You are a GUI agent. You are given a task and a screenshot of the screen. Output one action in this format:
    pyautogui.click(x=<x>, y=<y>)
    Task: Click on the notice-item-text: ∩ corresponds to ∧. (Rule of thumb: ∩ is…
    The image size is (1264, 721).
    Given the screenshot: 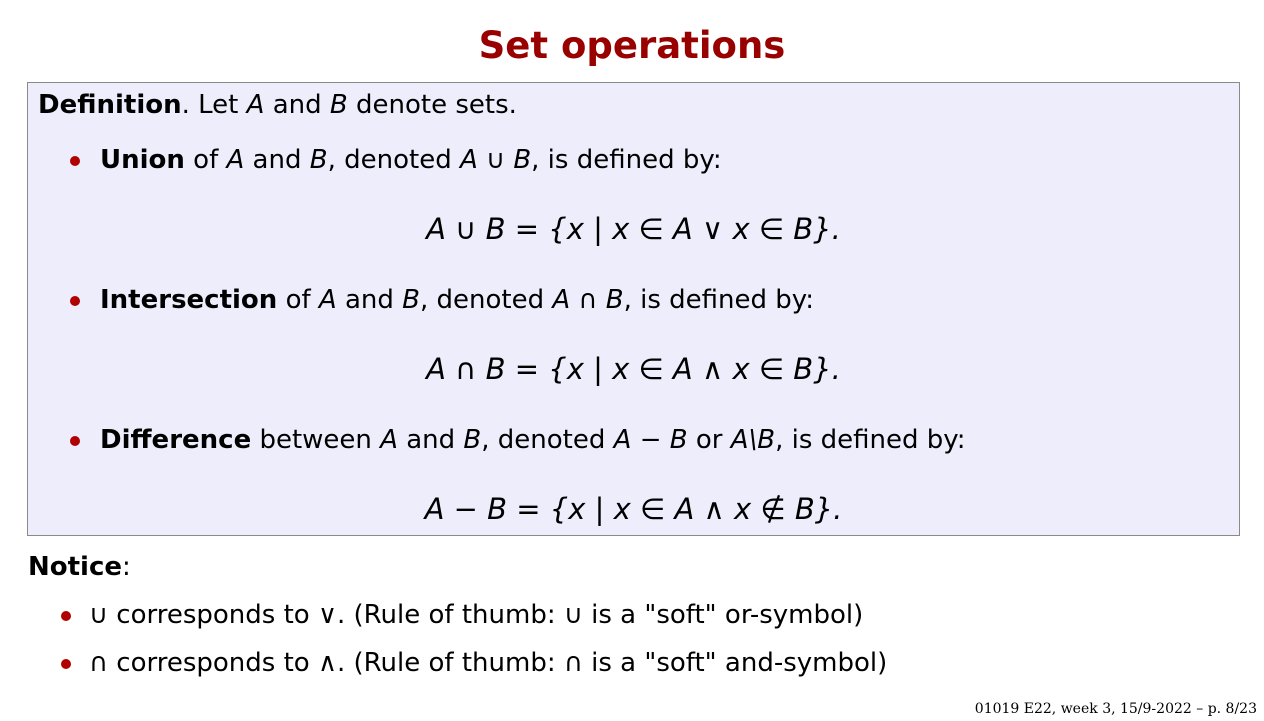 What is the action you would take?
    pyautogui.click(x=488, y=663)
    